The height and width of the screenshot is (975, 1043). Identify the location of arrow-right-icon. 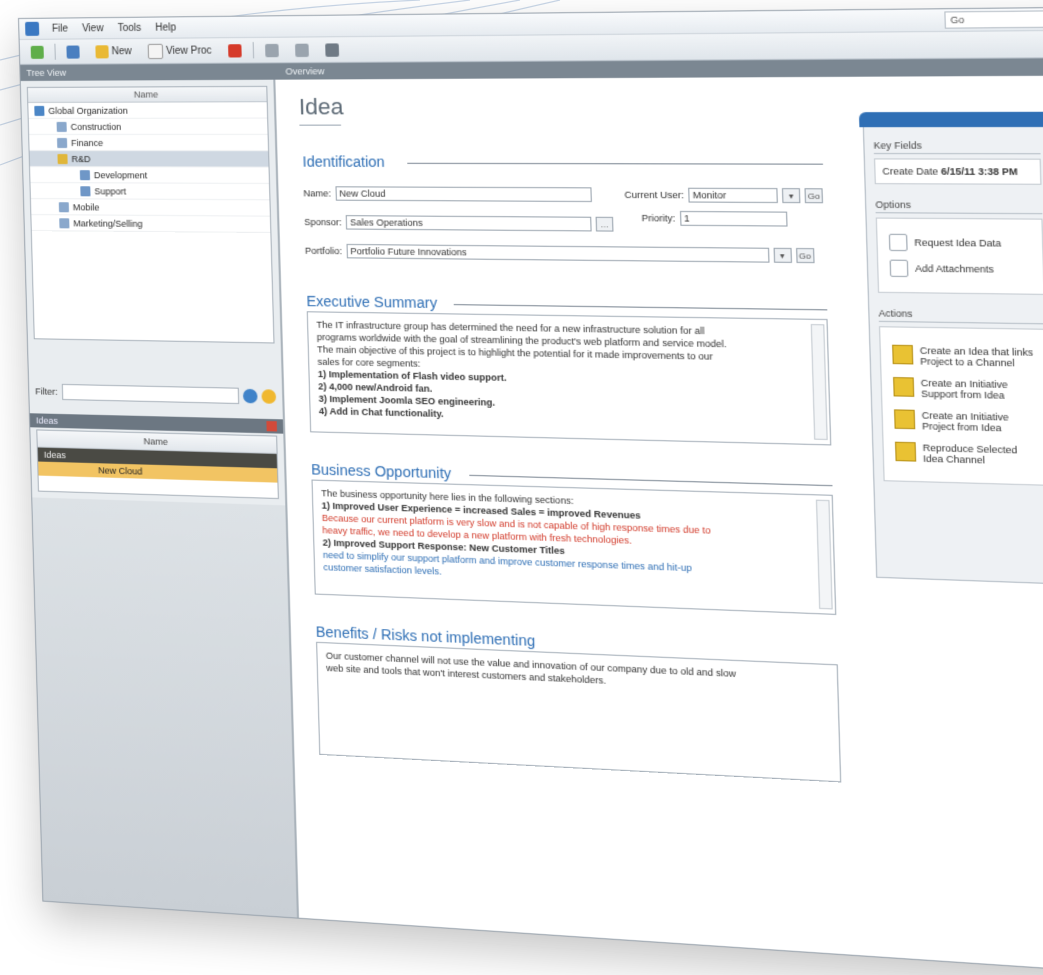
(301, 50).